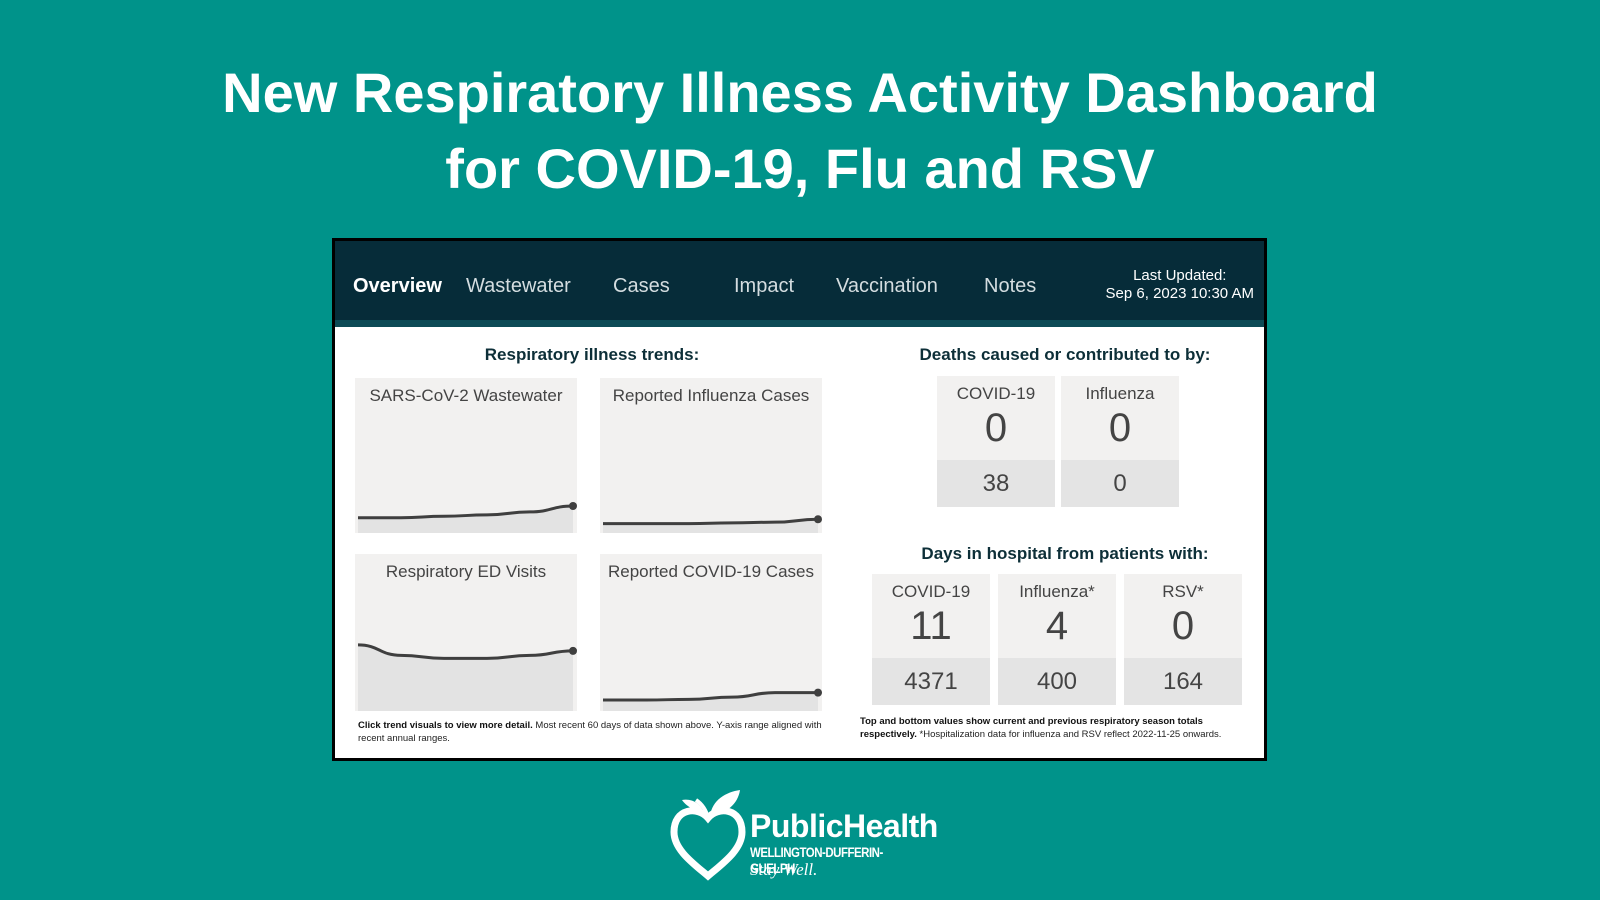 The height and width of the screenshot is (900, 1600). I want to click on tab-cases: Cases, so click(641, 286).